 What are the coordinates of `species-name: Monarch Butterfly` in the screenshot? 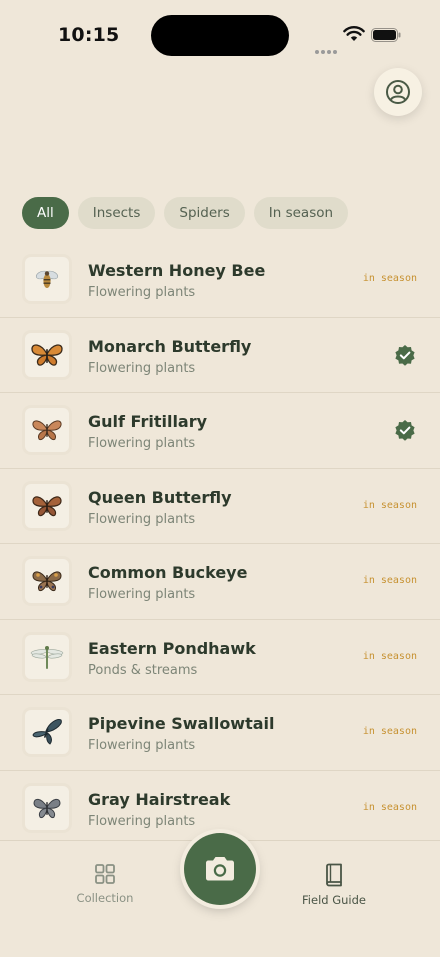 It's located at (170, 346).